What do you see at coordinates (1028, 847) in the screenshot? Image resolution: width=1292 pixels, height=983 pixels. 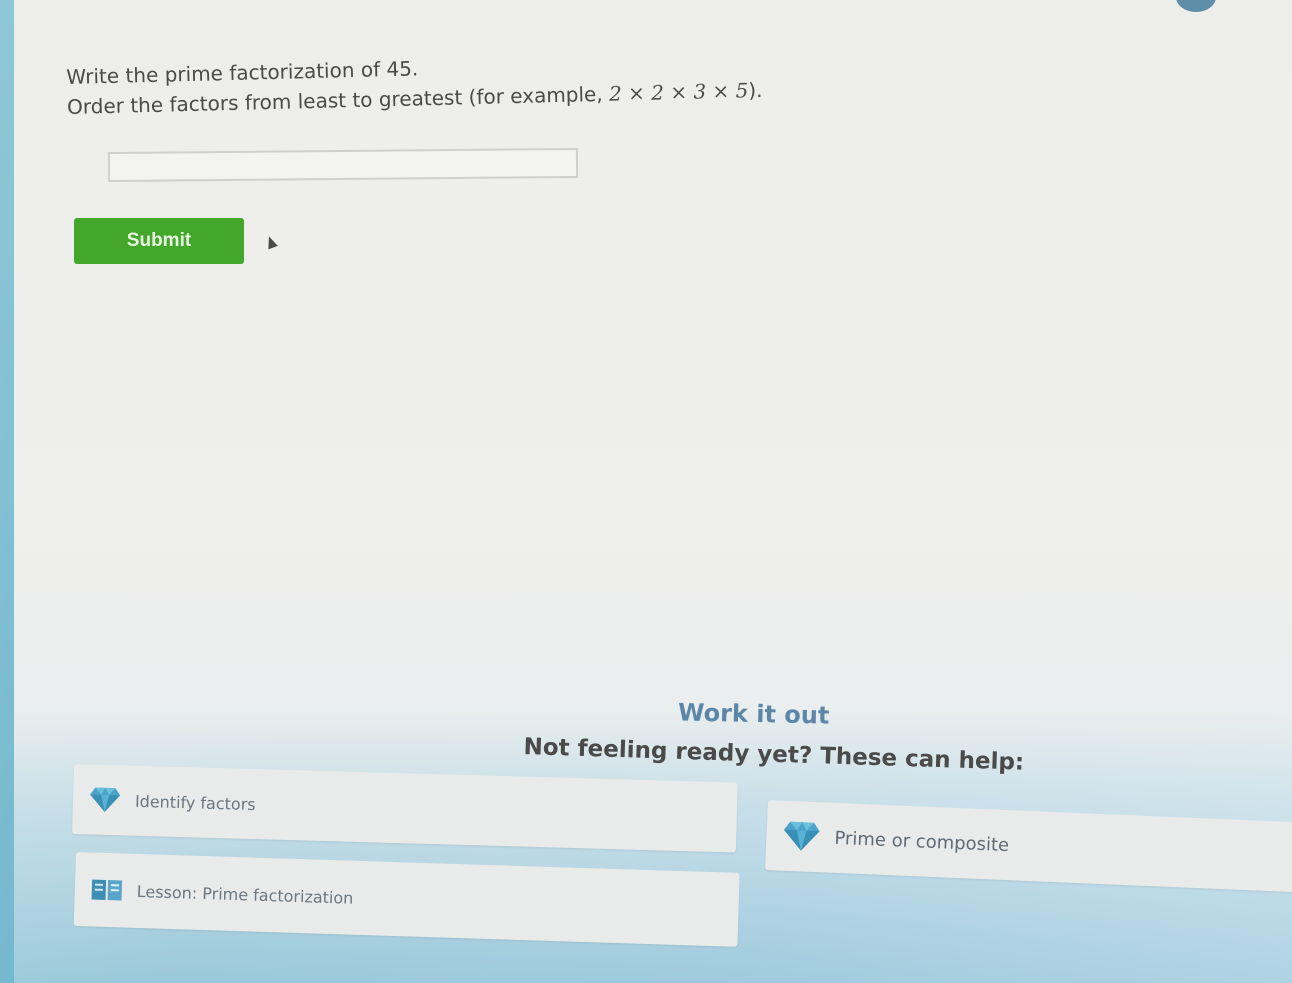 I see `help-item-prime-or-composite: Prime or composite` at bounding box center [1028, 847].